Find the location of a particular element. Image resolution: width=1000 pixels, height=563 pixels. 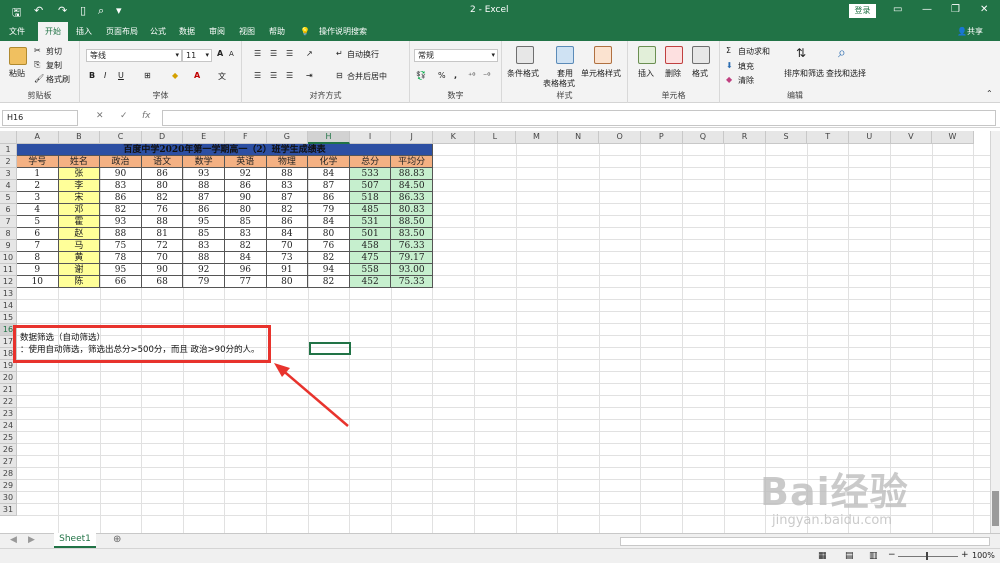

table-cell: 黄 is located at coordinates (79, 258).